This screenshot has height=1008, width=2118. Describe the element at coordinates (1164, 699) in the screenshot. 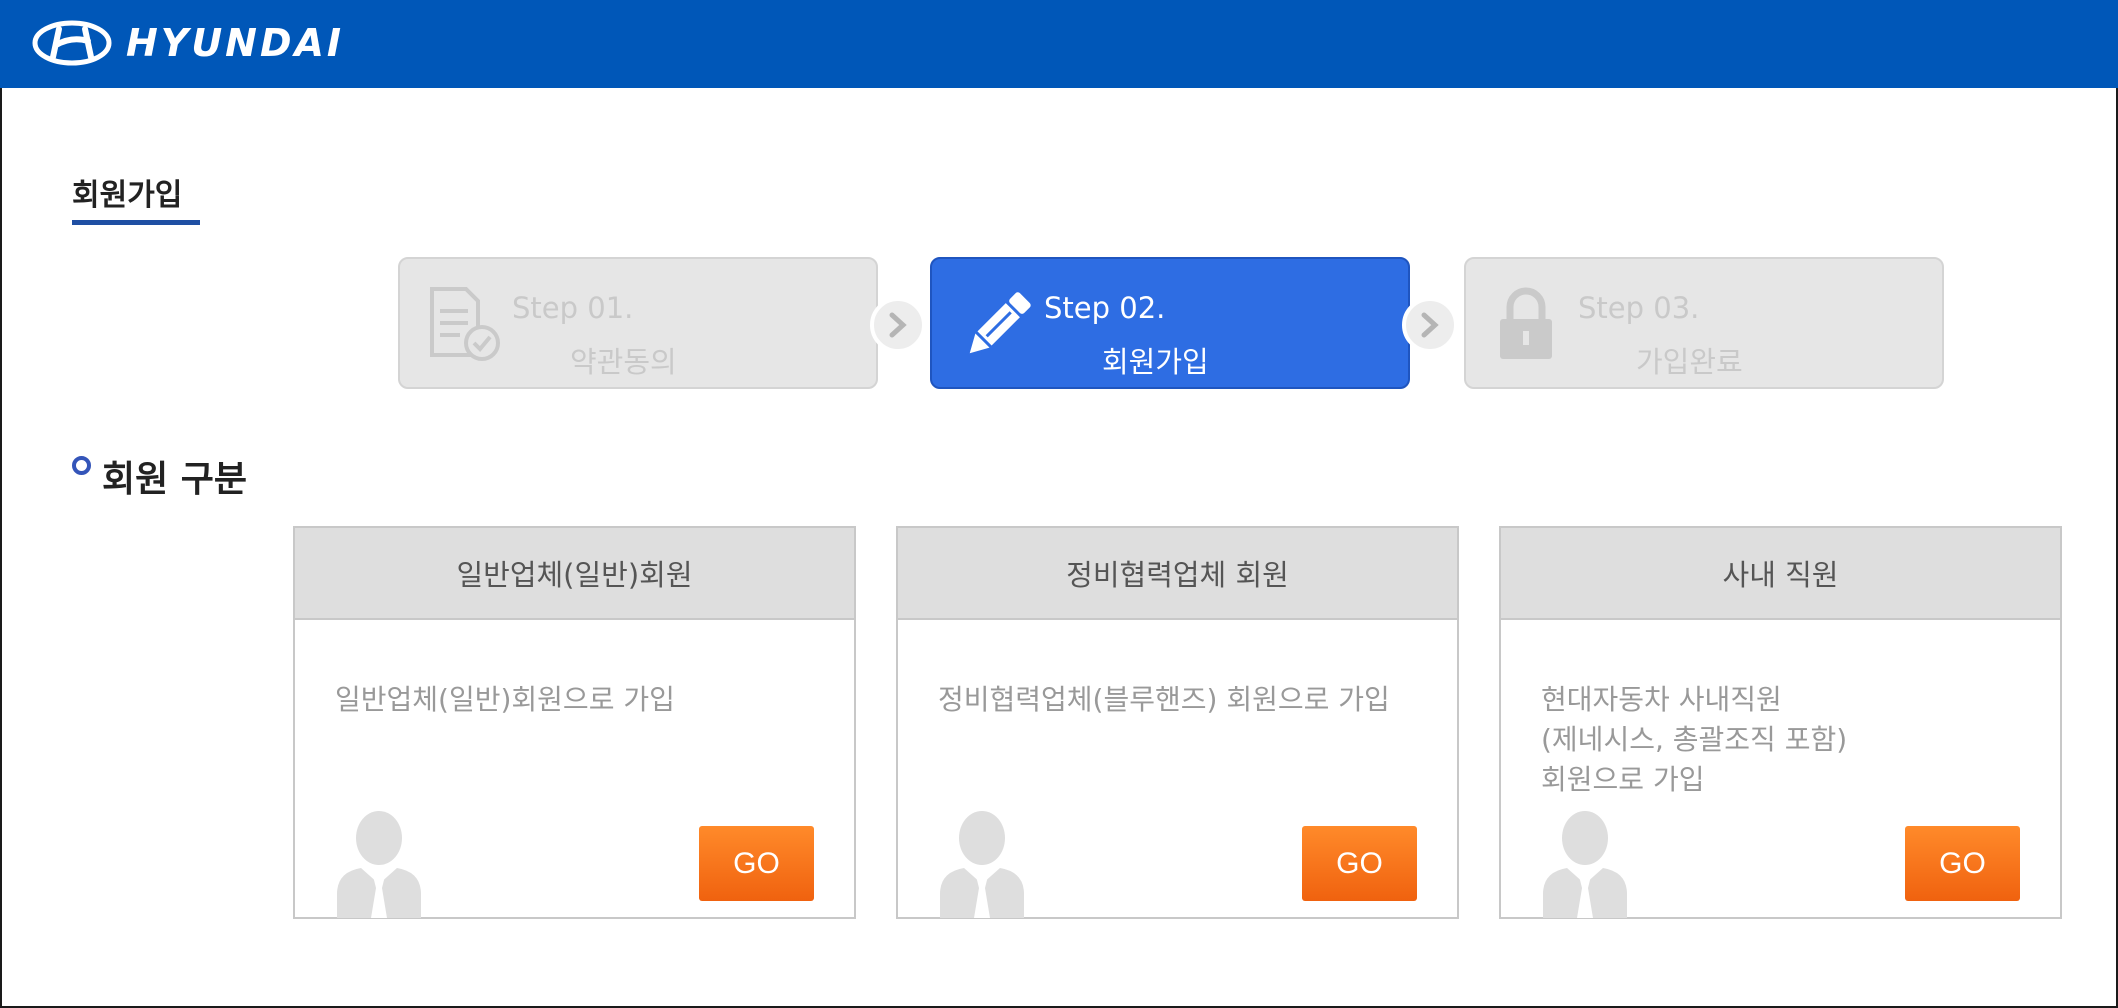

I see `card-description: 정비협력업체(블루핸즈) 회원으로 가입` at that location.